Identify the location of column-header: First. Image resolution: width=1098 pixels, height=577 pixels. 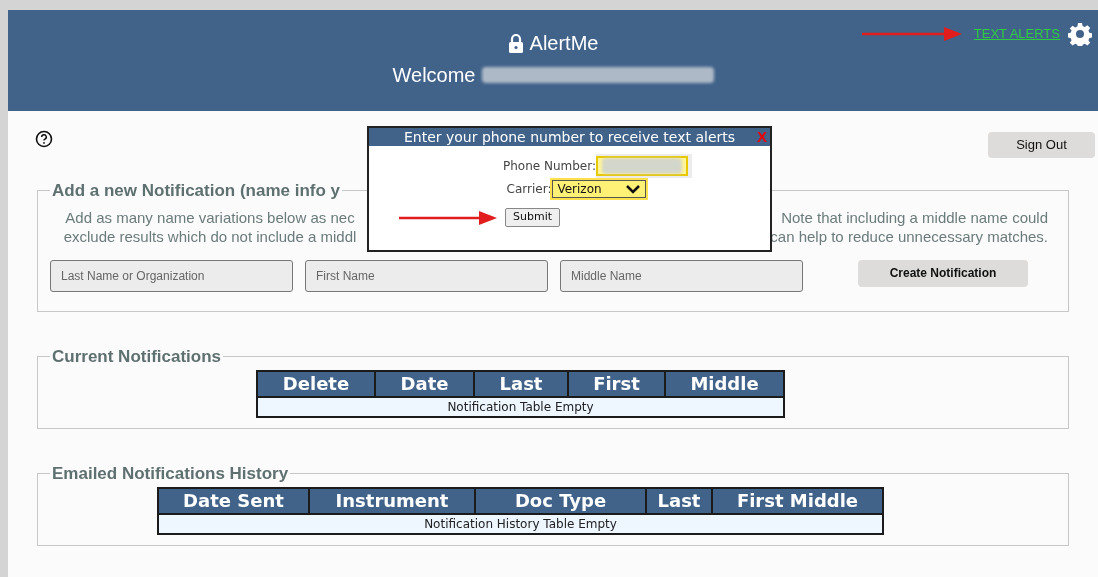
(616, 383).